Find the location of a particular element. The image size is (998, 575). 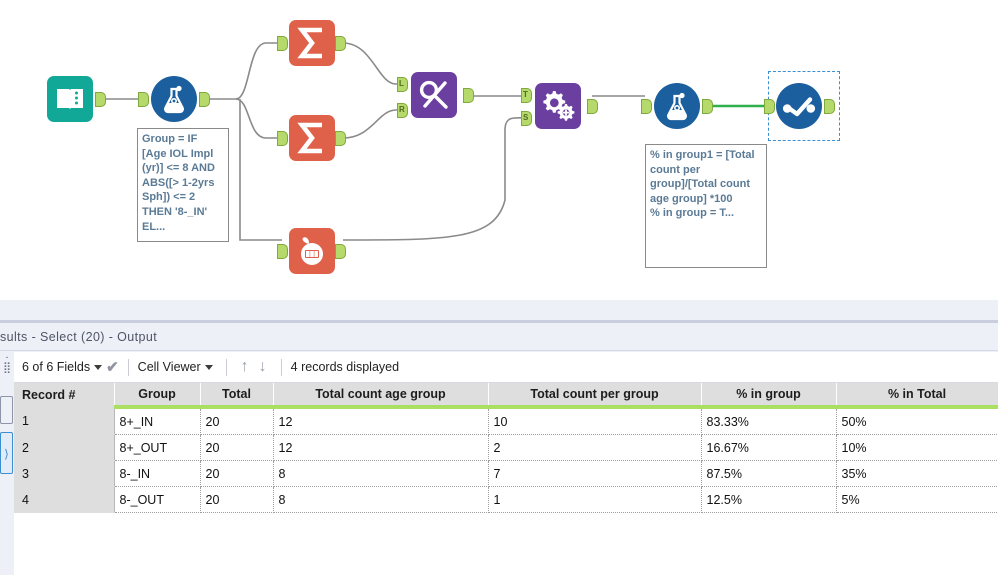

fields-selector: 6 of 6 Fields is located at coordinates (64, 367).